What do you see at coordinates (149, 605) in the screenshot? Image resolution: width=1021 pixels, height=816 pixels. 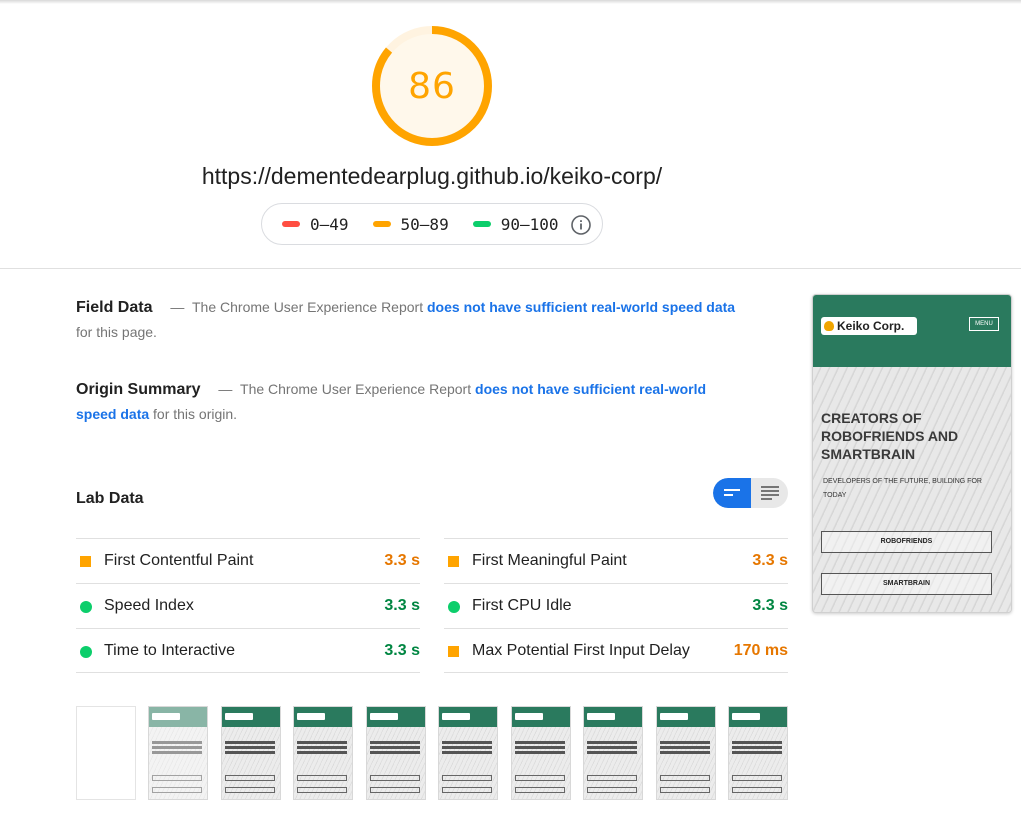 I see `metric-label: Speed Index` at bounding box center [149, 605].